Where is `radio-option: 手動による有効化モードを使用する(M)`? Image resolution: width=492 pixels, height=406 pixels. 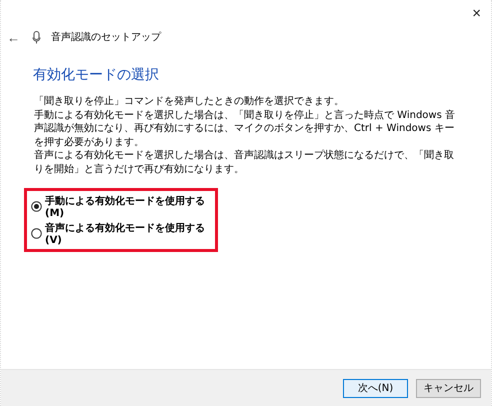
radio-option: 手動による有効化モードを使用する(M) is located at coordinates (121, 206).